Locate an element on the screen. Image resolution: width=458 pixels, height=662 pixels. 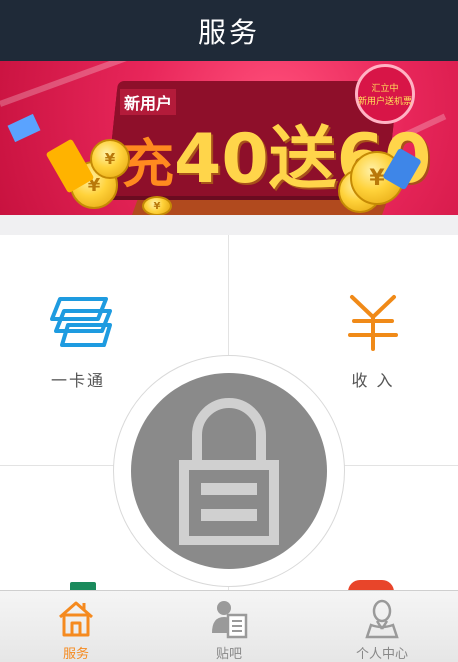
page-title: 服务 is located at coordinates (228, 32).